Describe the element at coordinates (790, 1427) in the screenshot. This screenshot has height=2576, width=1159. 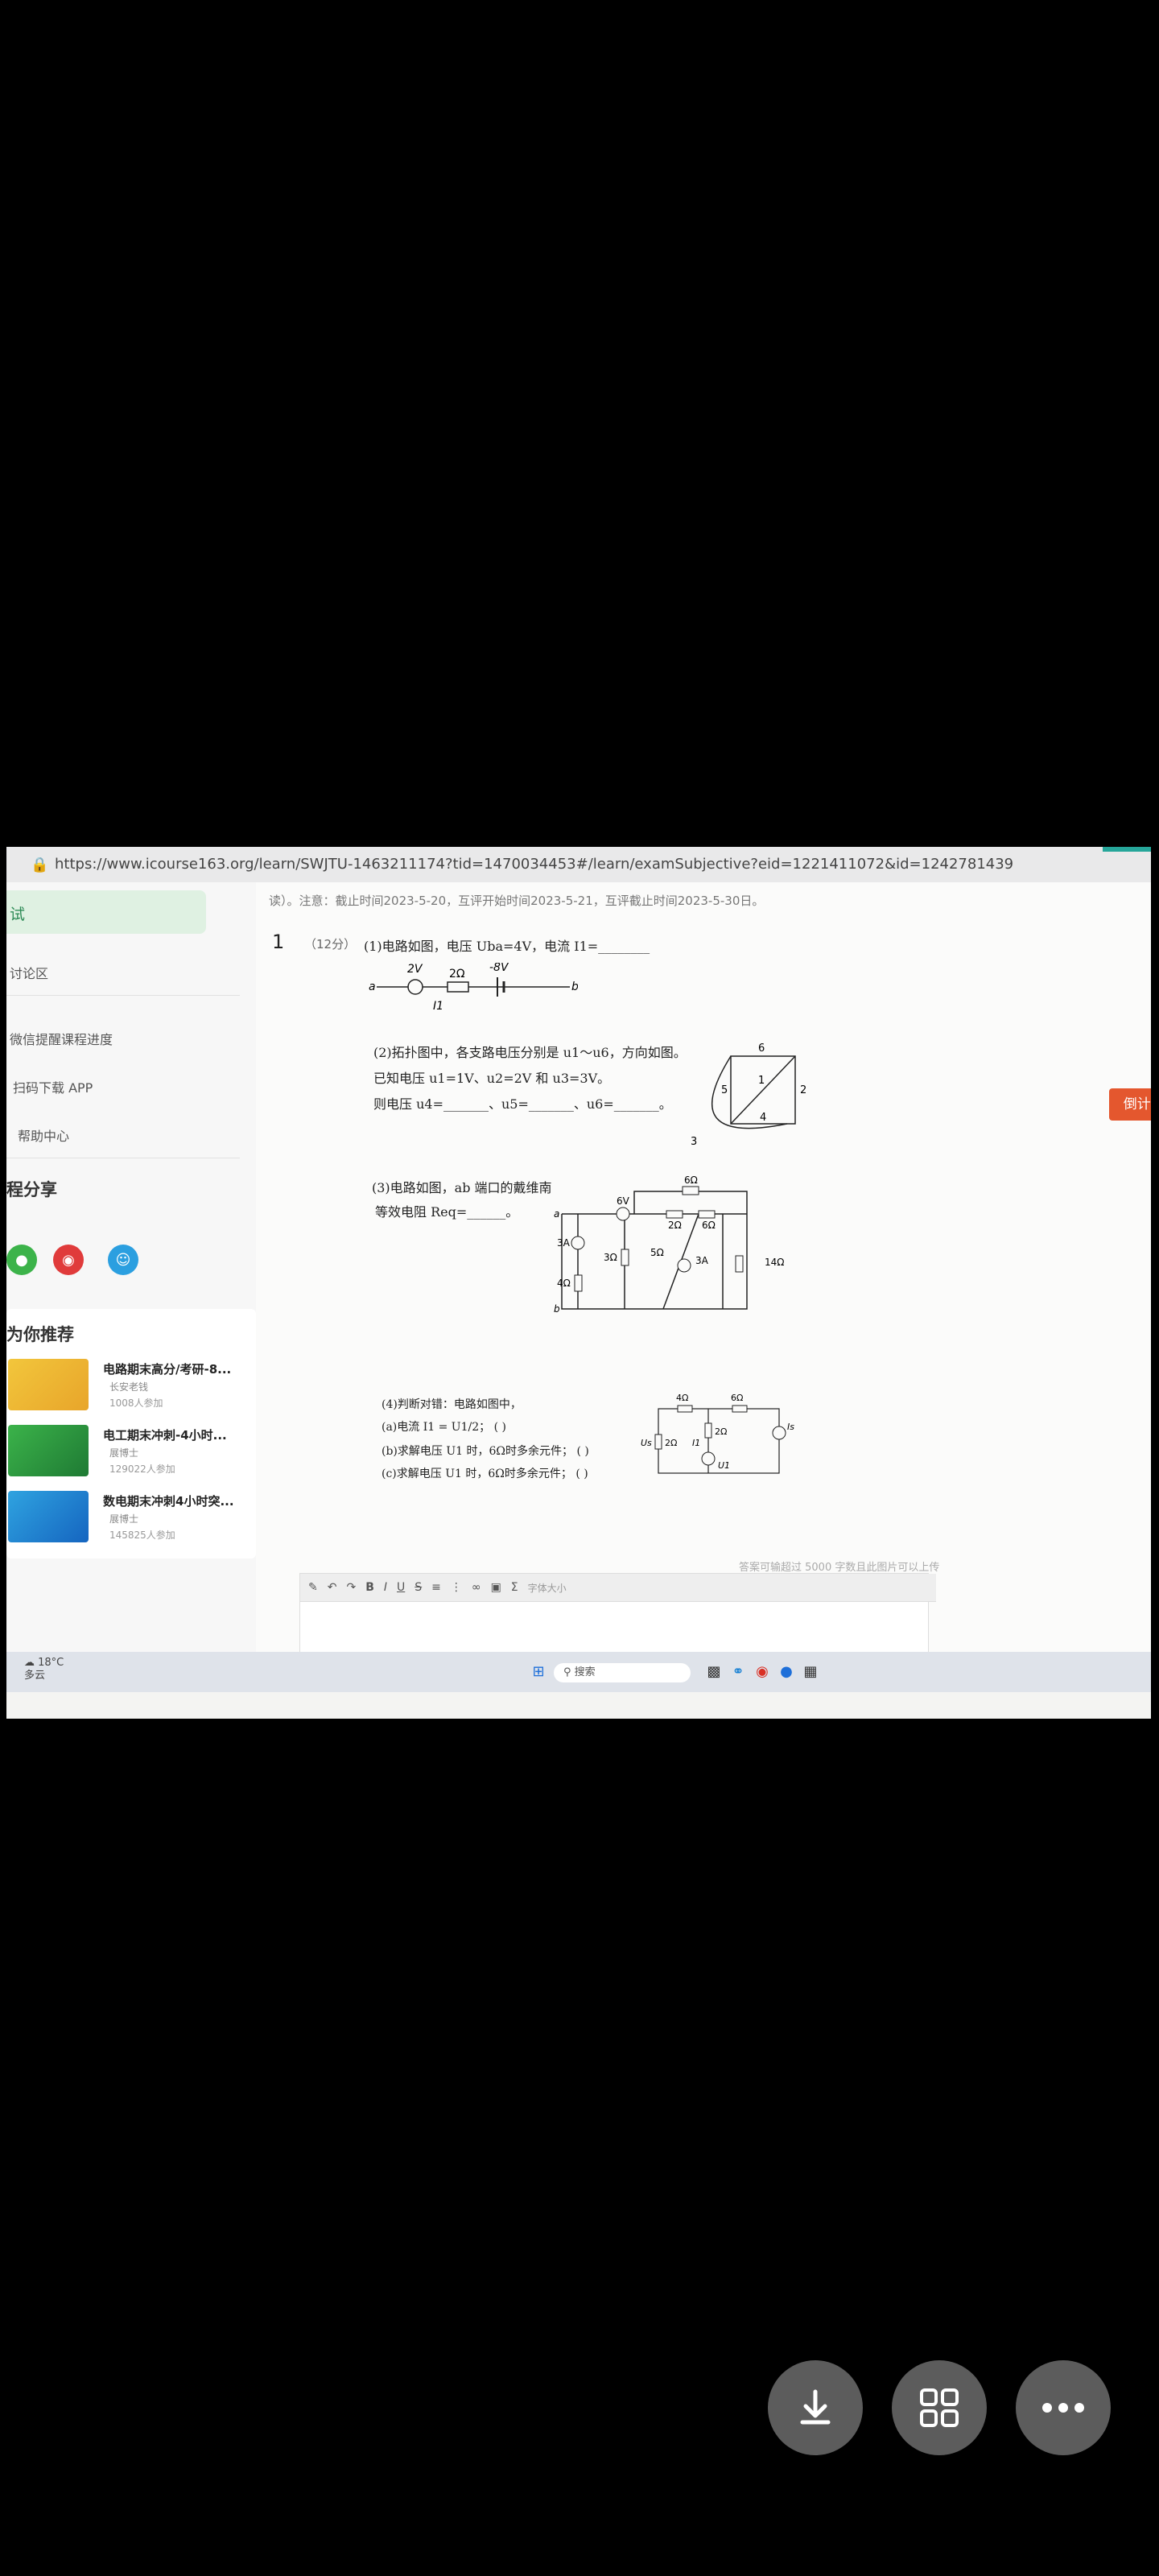
I see `element-label: Is` at that location.